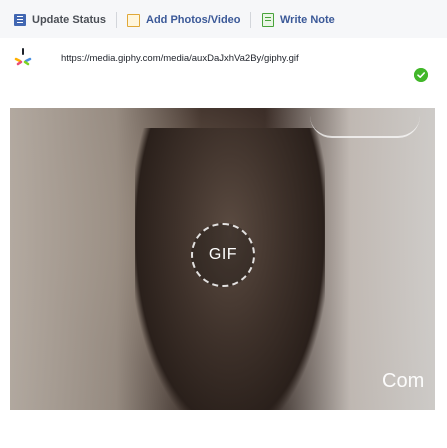 This screenshot has width=447, height=448. I want to click on tab-update-status: Update Status, so click(60, 20).